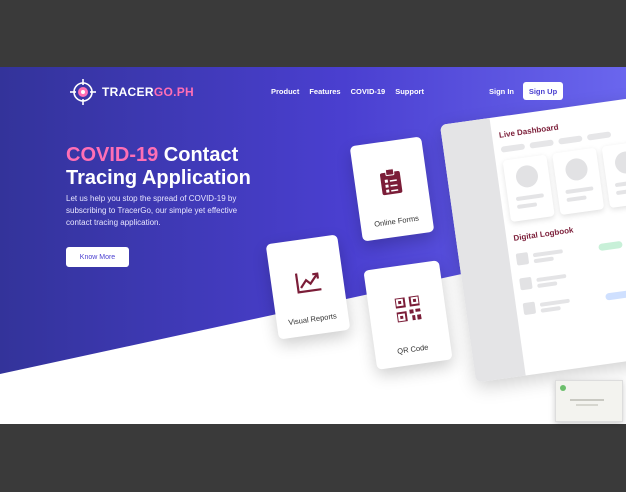 The height and width of the screenshot is (492, 626). Describe the element at coordinates (347, 91) in the screenshot. I see `main-nav: Product Features COVID-19 Support` at that location.